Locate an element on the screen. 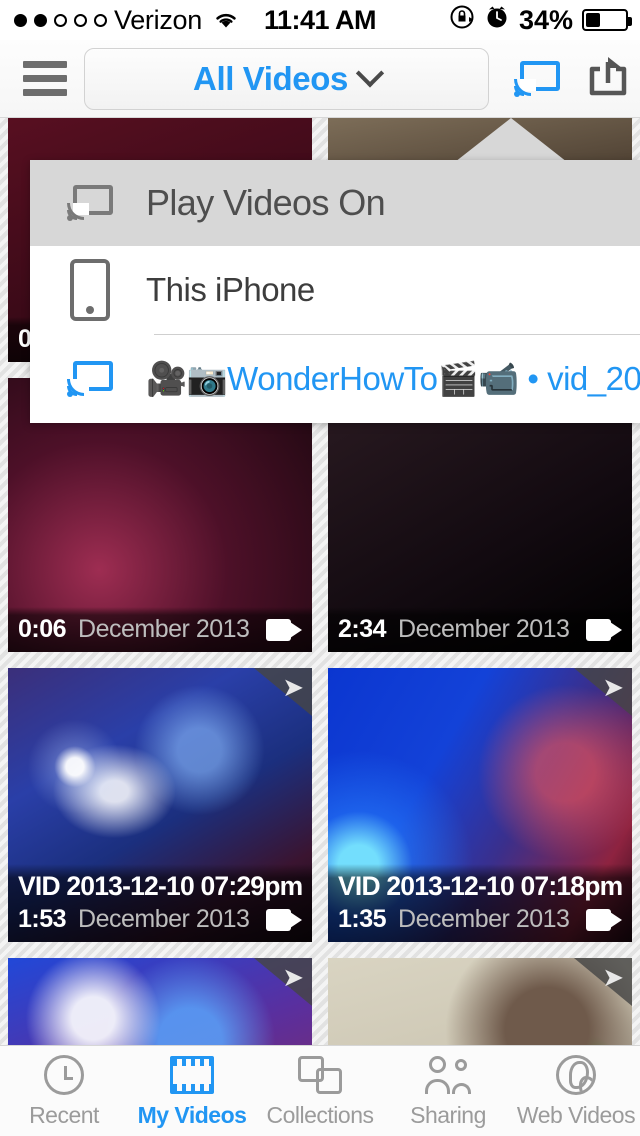 This screenshot has height=1136, width=640. video-cell: ➤ VID 2013-12-10 07:18pm 1:35 December 2013 is located at coordinates (480, 805).